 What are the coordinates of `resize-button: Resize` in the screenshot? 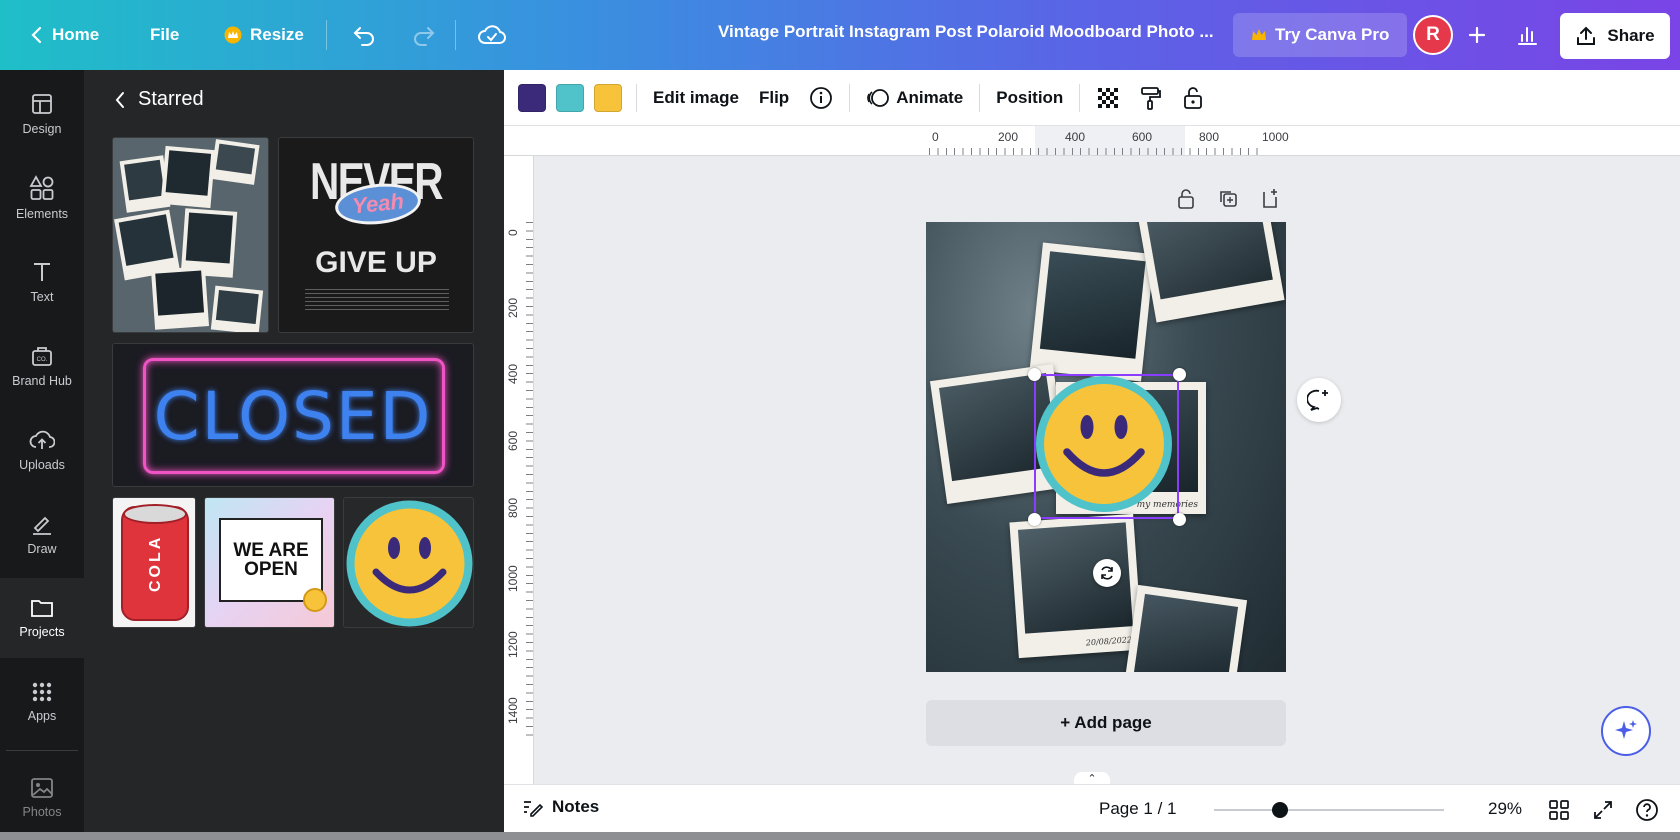 It's located at (264, 35).